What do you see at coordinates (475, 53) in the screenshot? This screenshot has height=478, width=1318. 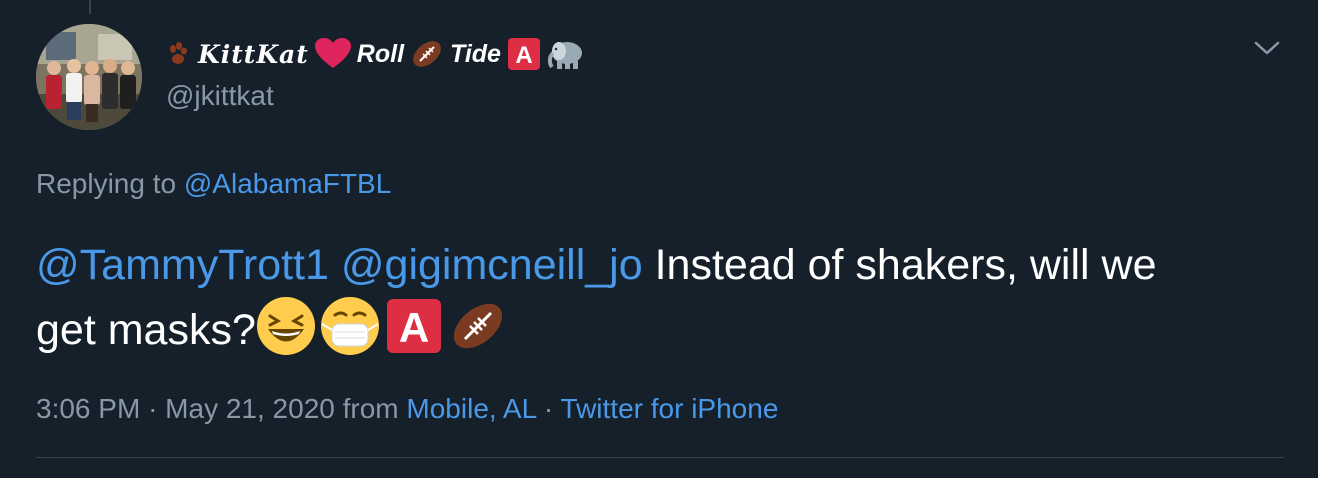 I see `display-name-word-tide: Tide` at bounding box center [475, 53].